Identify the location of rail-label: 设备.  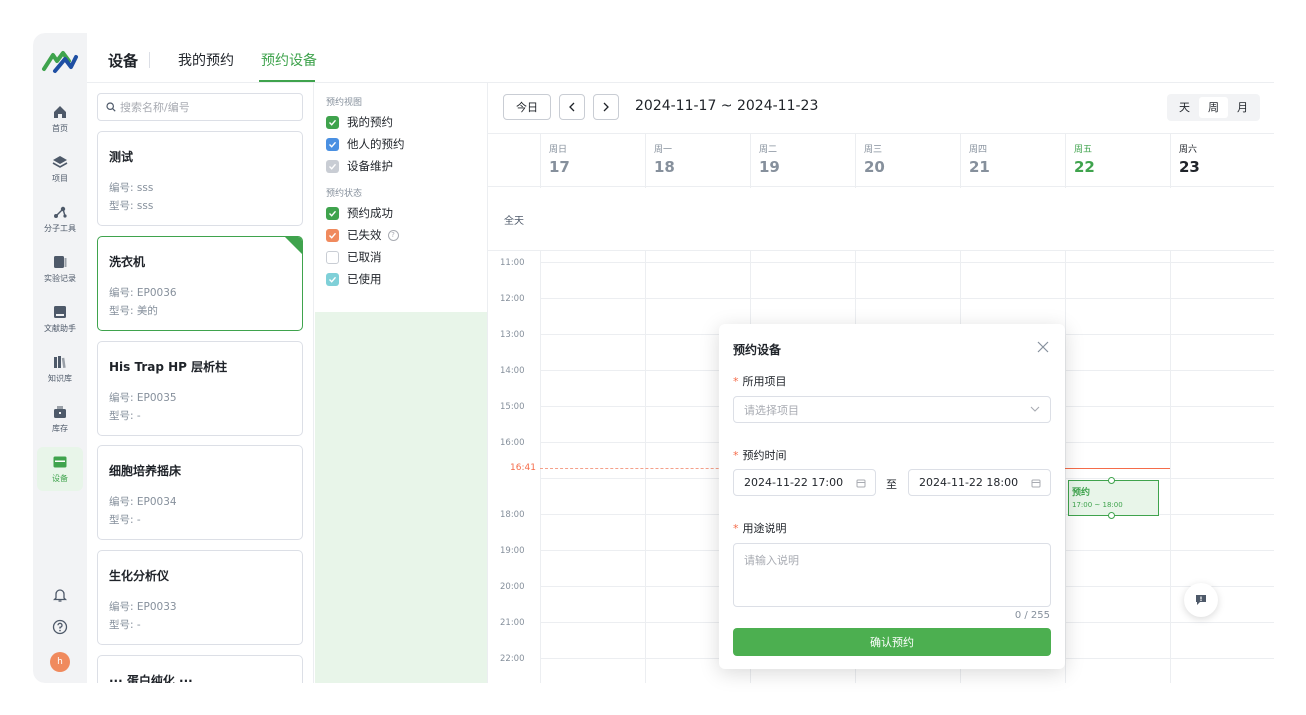
(60, 478).